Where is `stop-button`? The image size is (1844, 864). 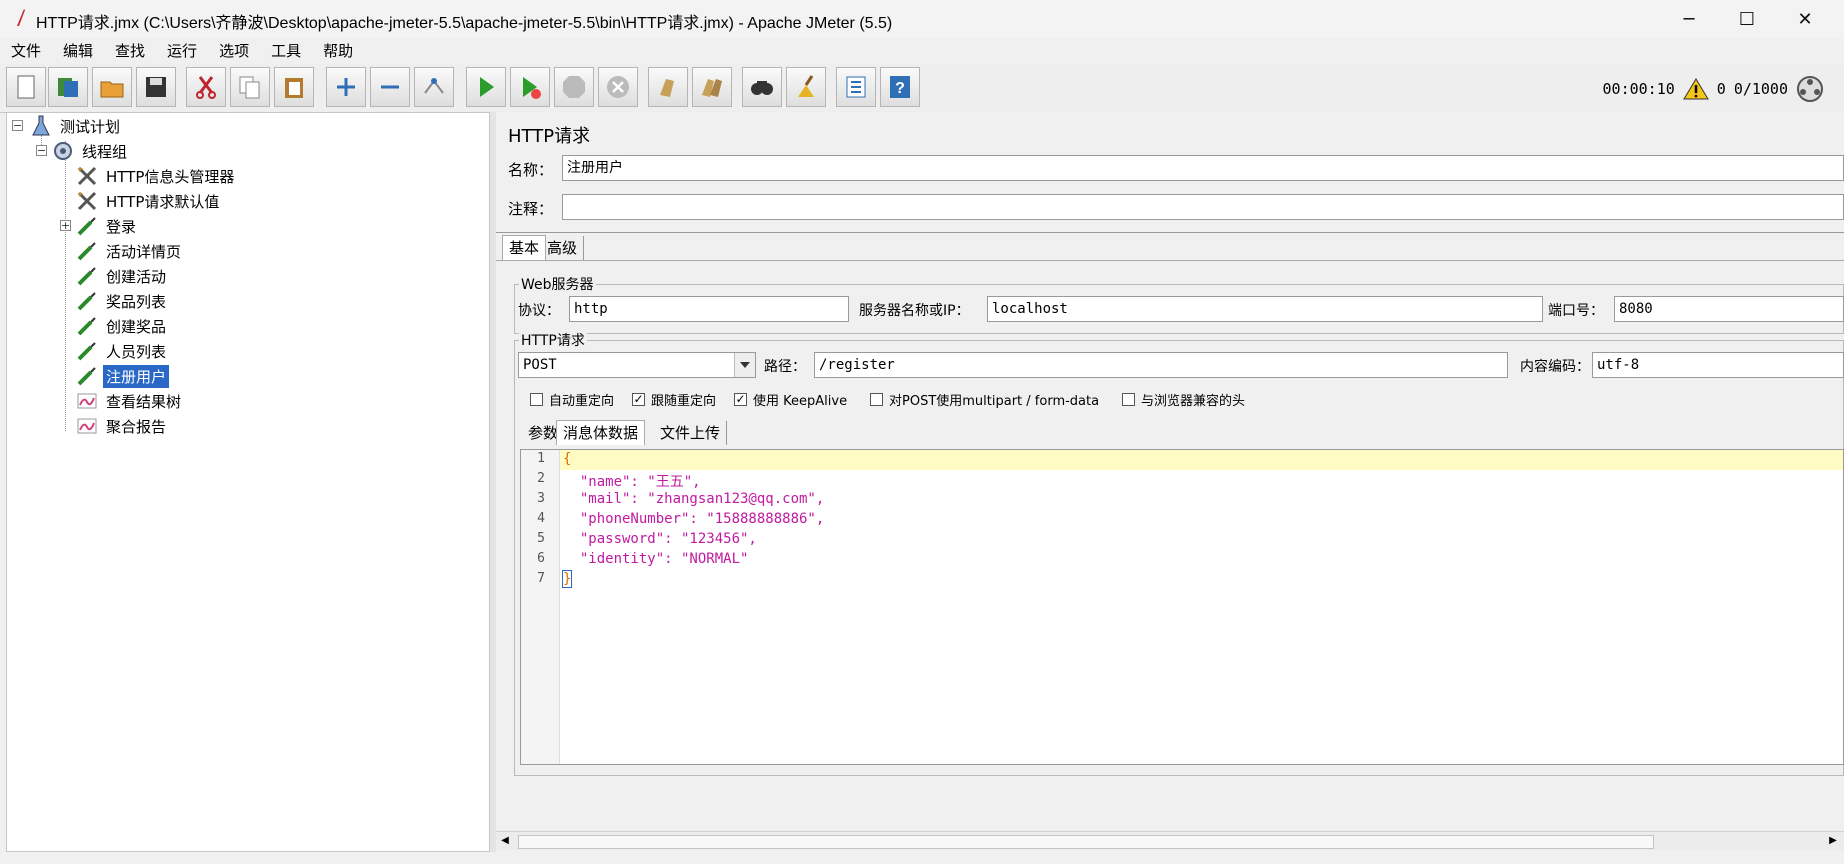
stop-button is located at coordinates (574, 87).